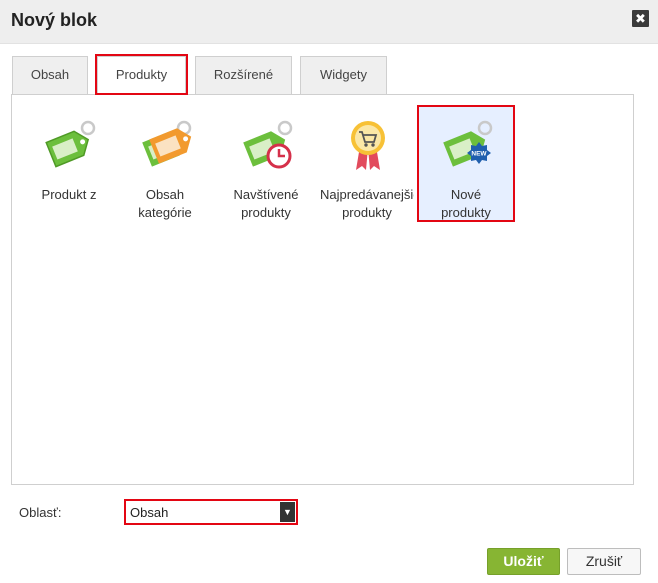  What do you see at coordinates (69, 194) in the screenshot?
I see `block-label: Produkt z` at bounding box center [69, 194].